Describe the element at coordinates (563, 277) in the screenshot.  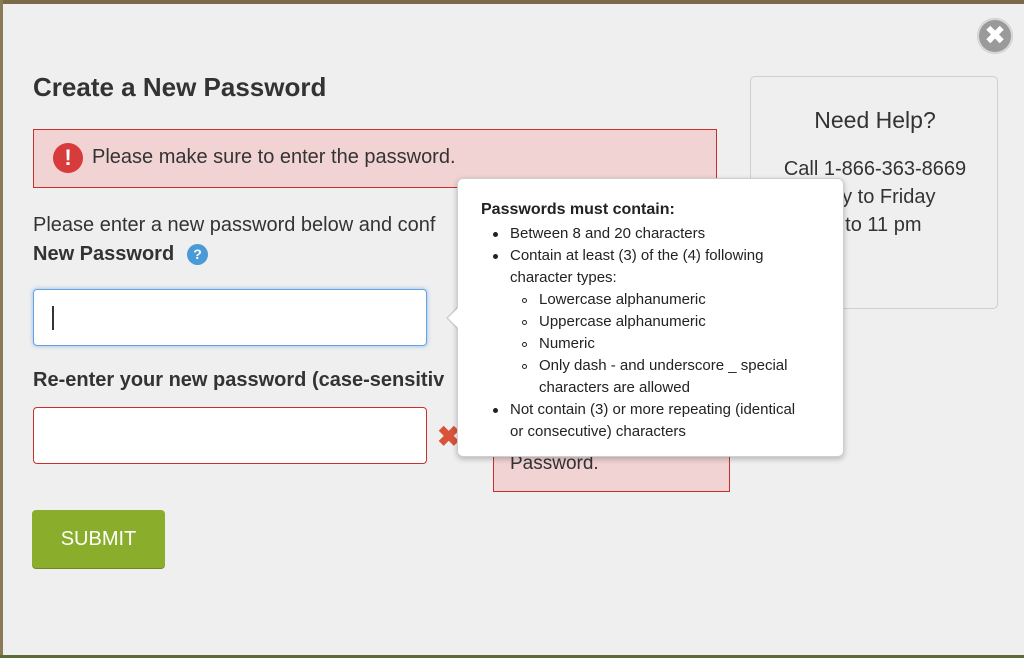
I see `rule-types-cont: character types:` at that location.